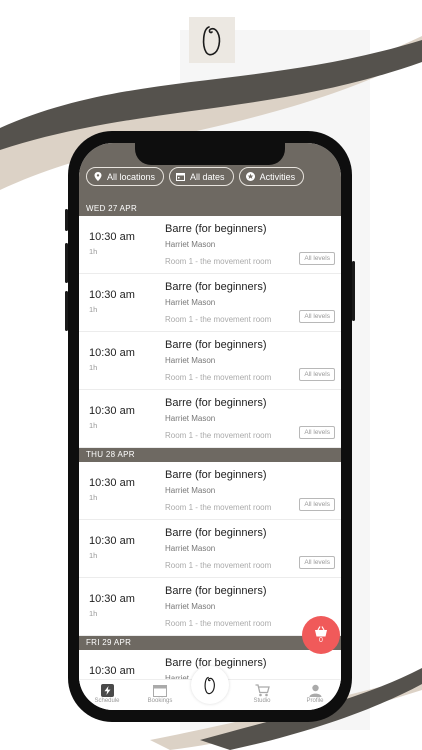 The width and height of the screenshot is (422, 750). What do you see at coordinates (250, 176) in the screenshot?
I see `star-icon` at bounding box center [250, 176].